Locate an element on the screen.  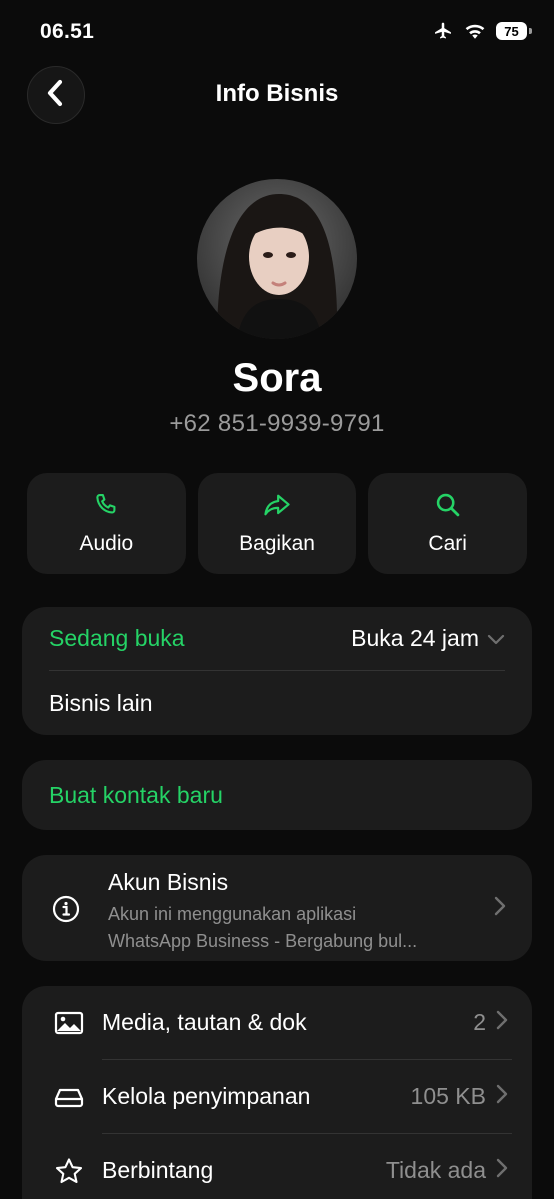
business-account-title: Akun Bisnis is located at coordinates (168, 882).